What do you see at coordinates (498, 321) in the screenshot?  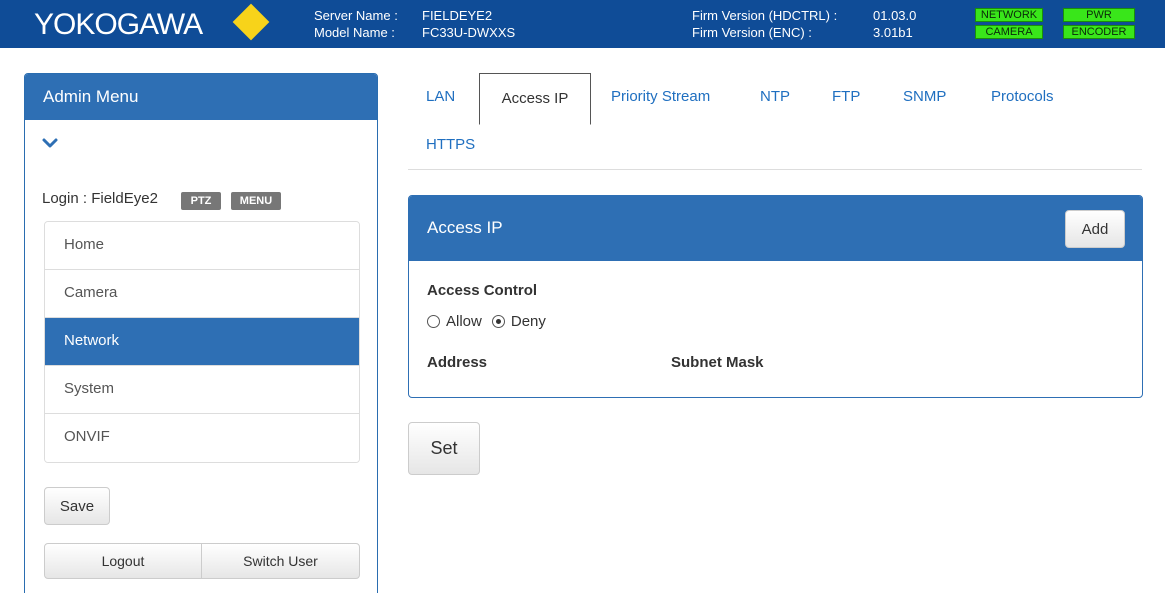 I see `deny-radio` at bounding box center [498, 321].